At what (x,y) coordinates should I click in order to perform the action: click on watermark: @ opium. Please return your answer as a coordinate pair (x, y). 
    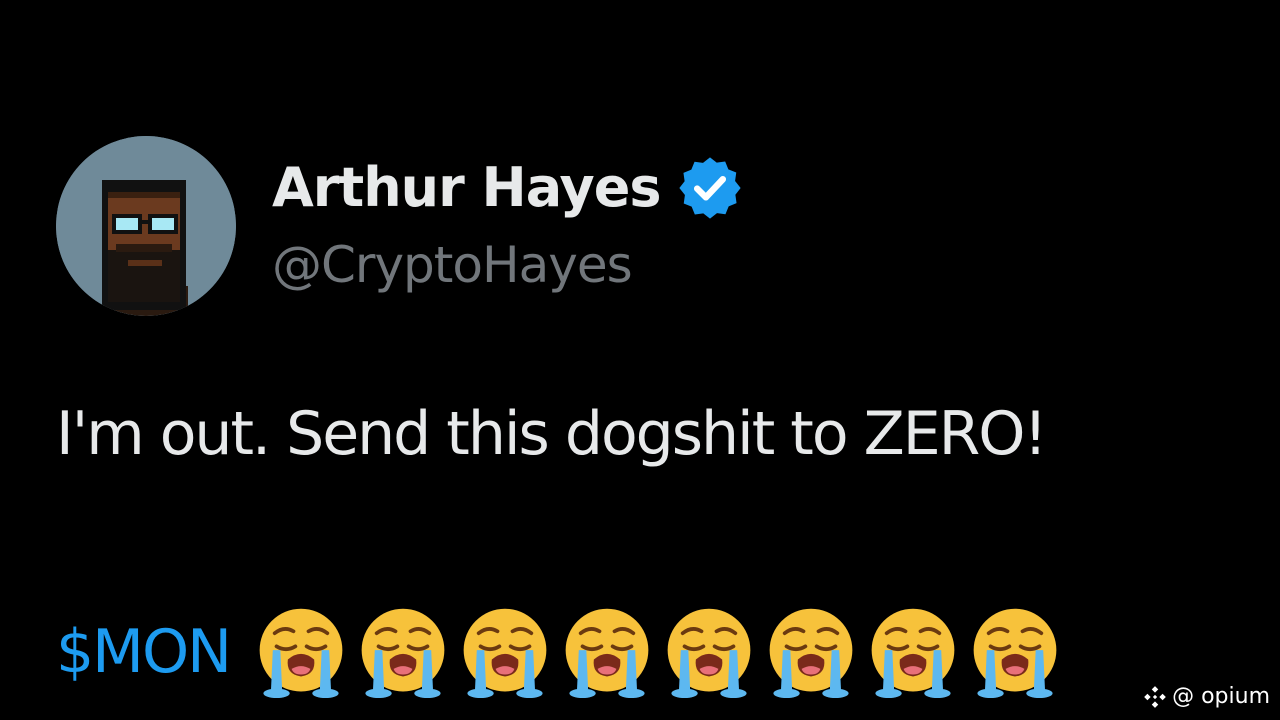
    Looking at the image, I should click on (1206, 697).